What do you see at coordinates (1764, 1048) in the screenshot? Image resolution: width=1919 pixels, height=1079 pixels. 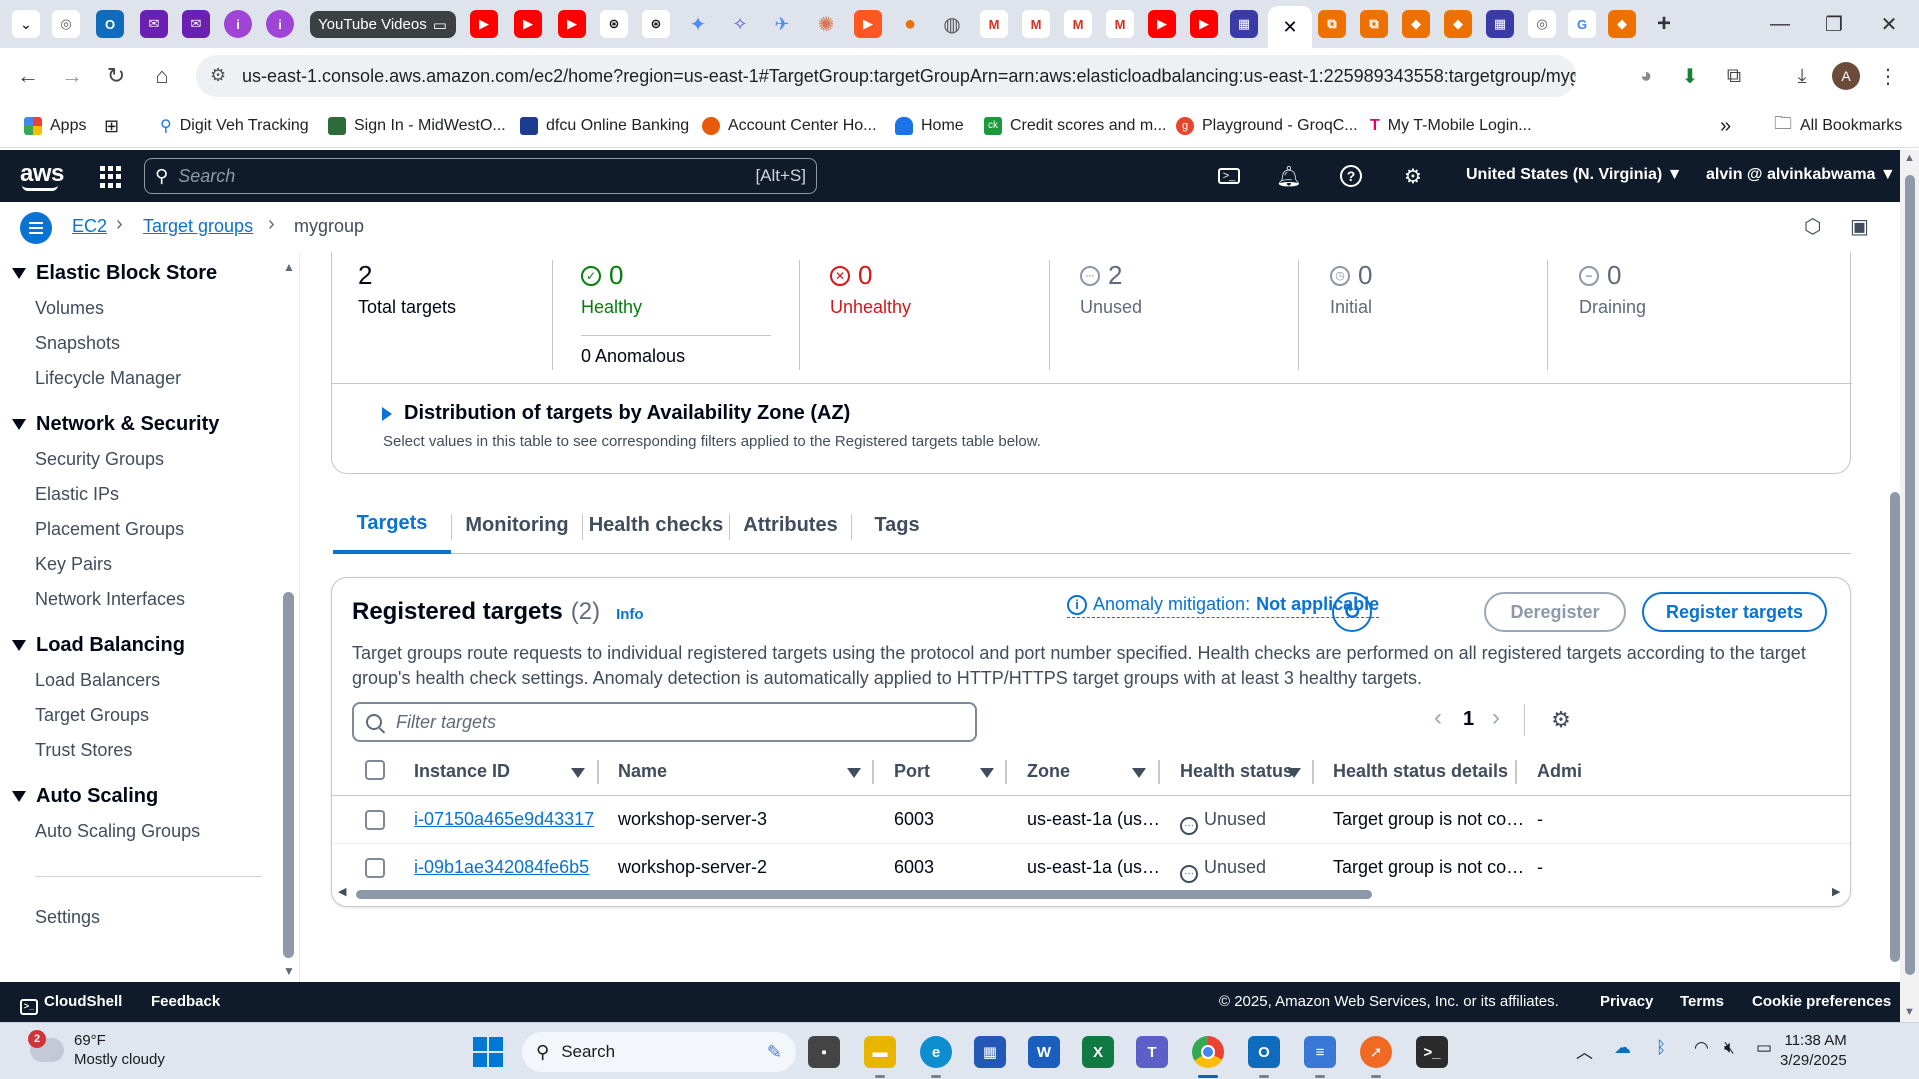 I see `battery-icon: ▭` at bounding box center [1764, 1048].